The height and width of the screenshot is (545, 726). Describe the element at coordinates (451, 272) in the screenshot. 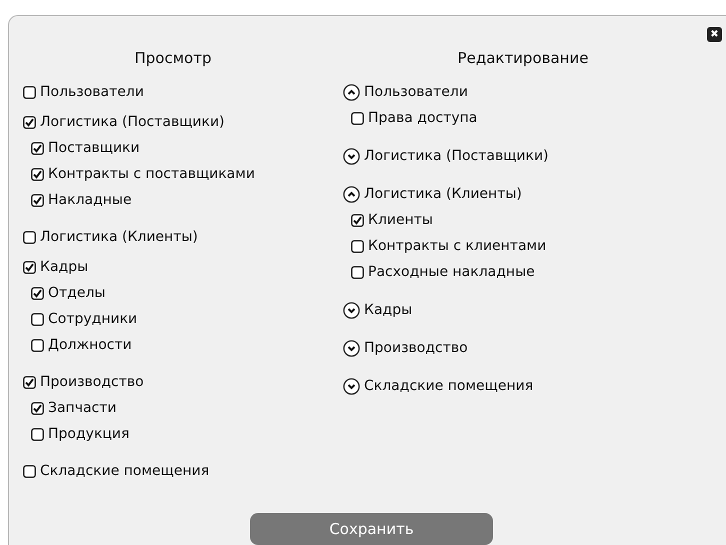

I see `checkbox-label: Расходные накладные` at that location.